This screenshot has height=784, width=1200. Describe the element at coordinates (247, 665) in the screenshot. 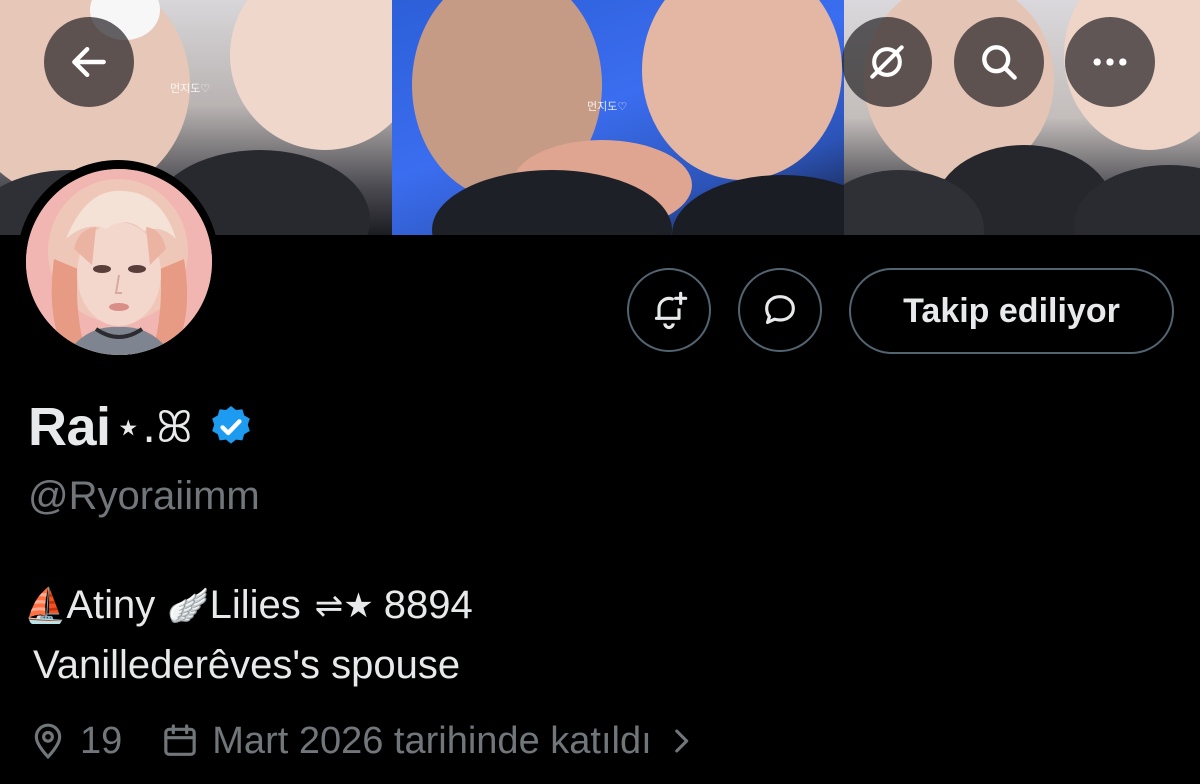

I see `bio-line-2: Vanillederêves's spouse` at that location.